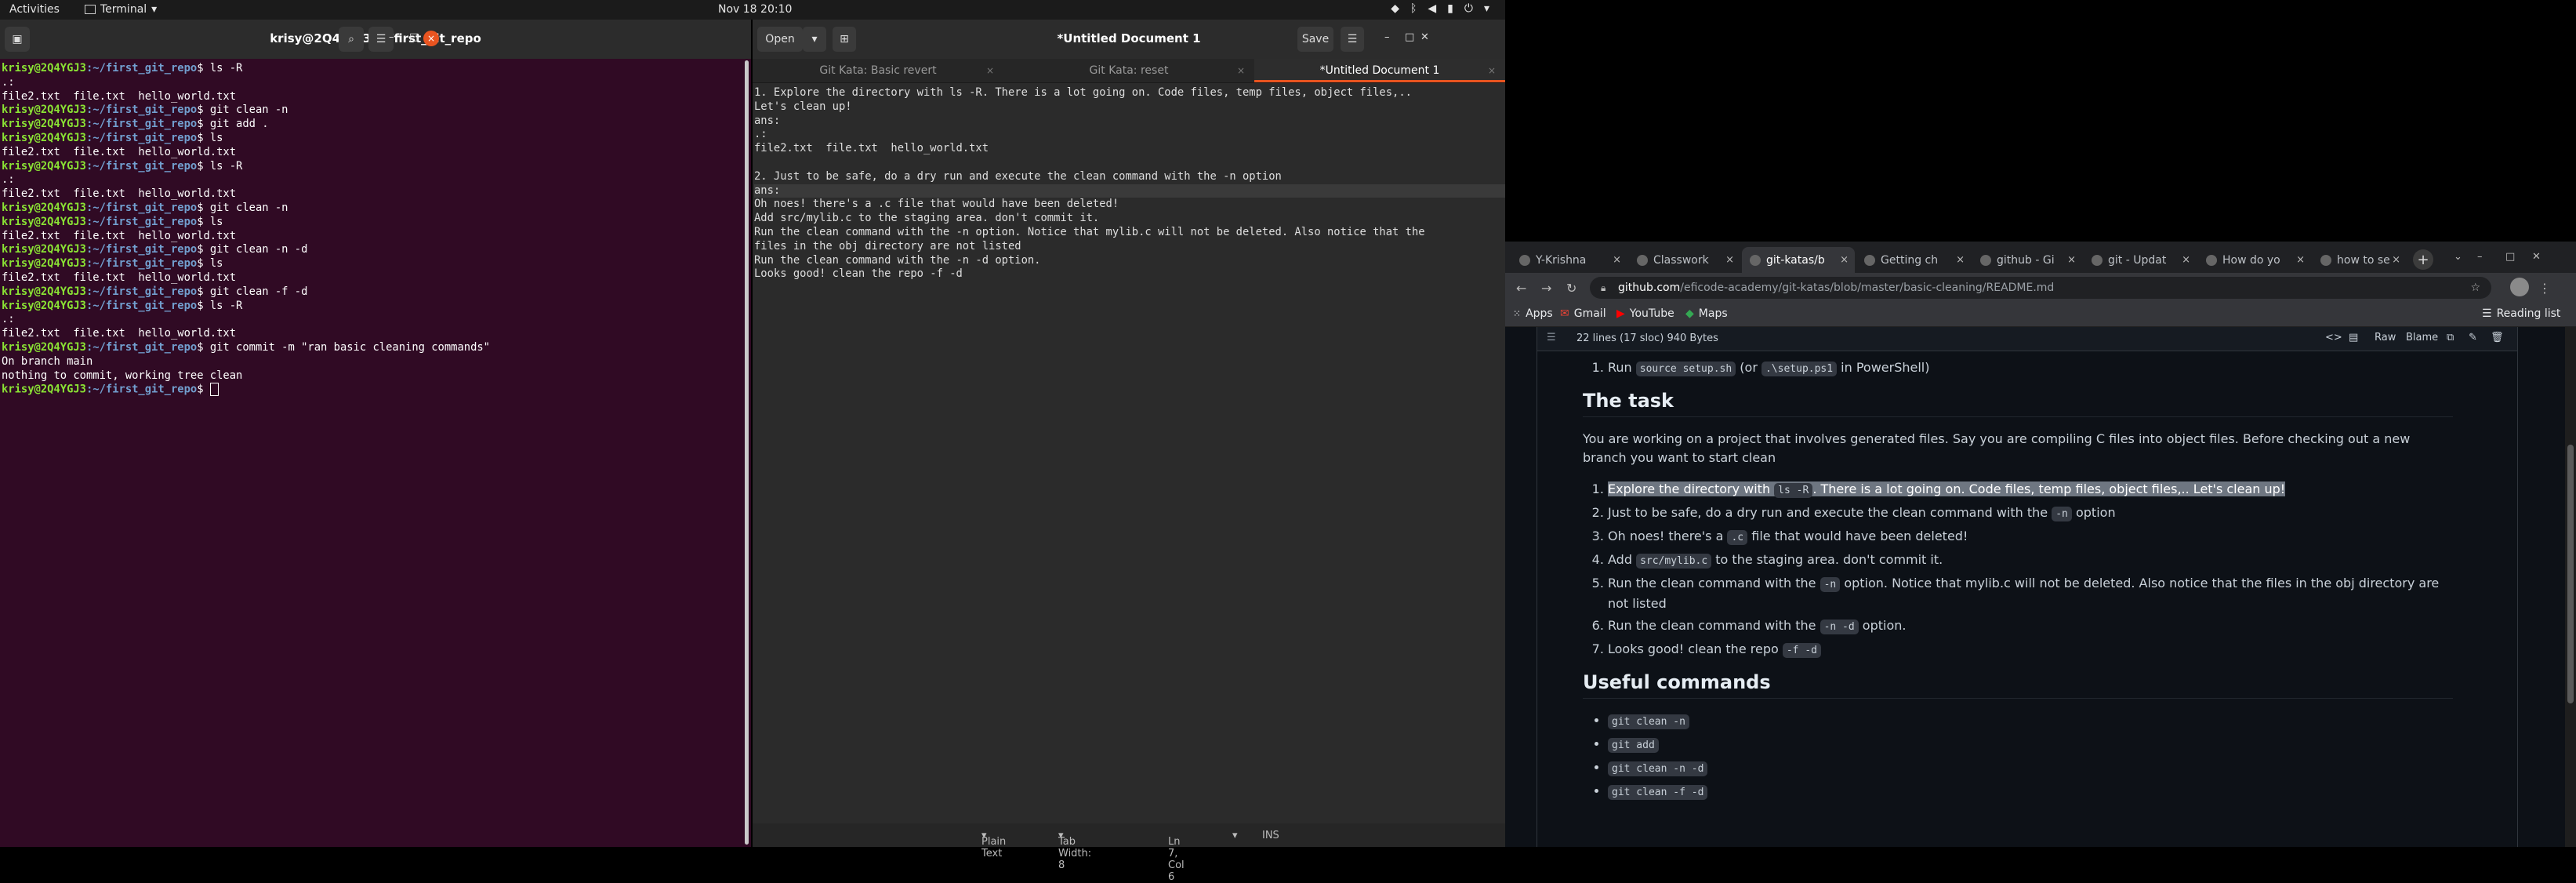 Image resolution: width=2576 pixels, height=883 pixels. What do you see at coordinates (844, 39) in the screenshot?
I see `new-document-icon: ⊞` at bounding box center [844, 39].